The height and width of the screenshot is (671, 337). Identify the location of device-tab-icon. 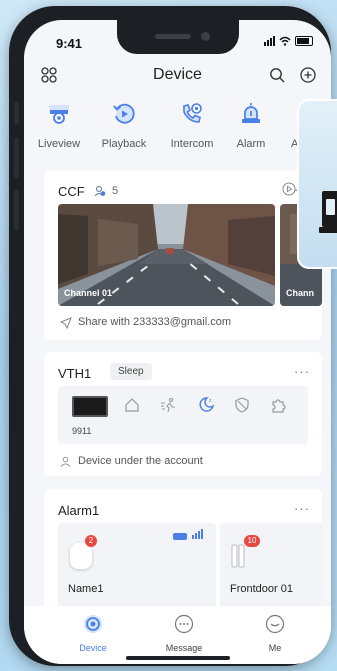
(93, 624).